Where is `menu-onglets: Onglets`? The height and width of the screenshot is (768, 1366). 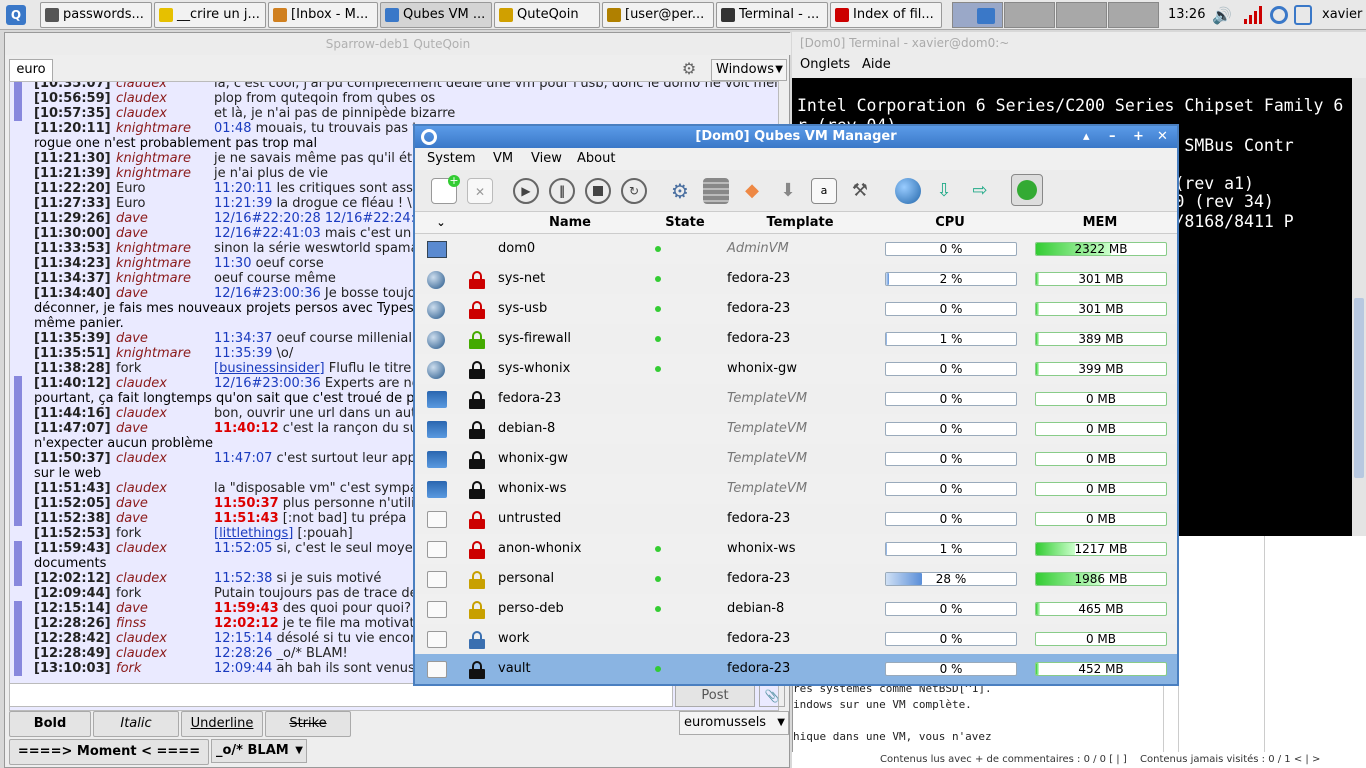 menu-onglets: Onglets is located at coordinates (825, 65).